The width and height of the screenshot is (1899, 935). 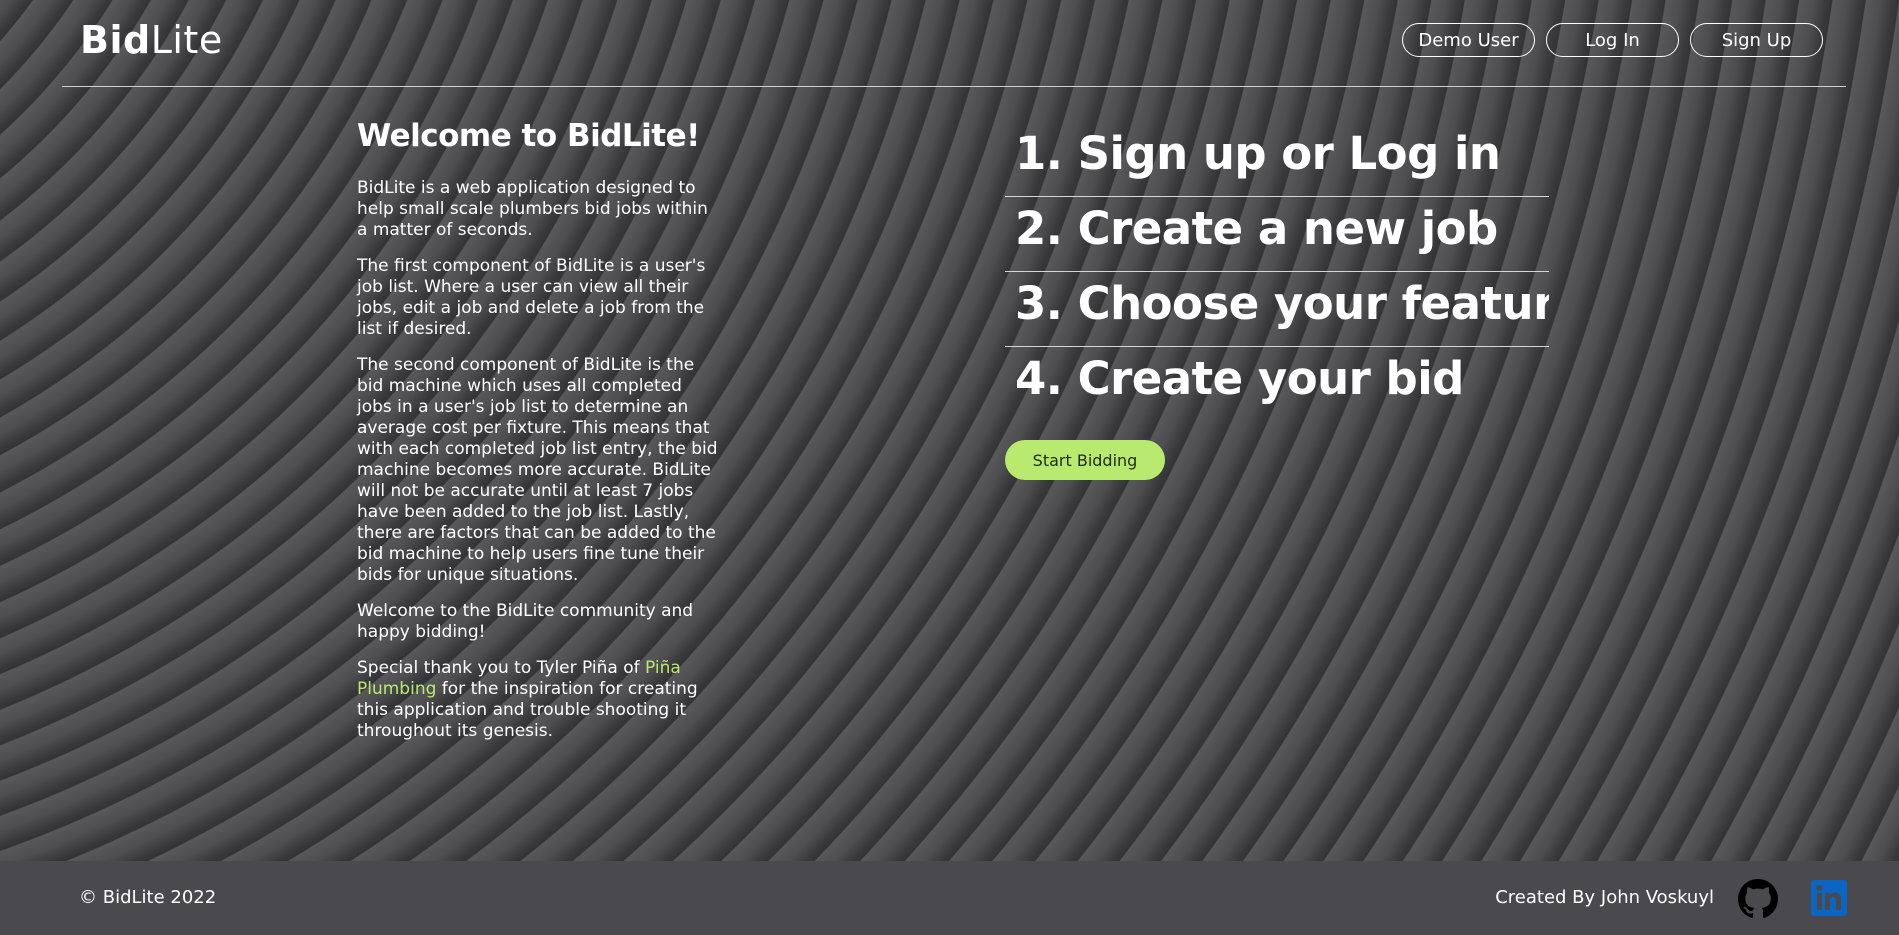 What do you see at coordinates (148, 897) in the screenshot?
I see `copyright-text: © BidLite 2022` at bounding box center [148, 897].